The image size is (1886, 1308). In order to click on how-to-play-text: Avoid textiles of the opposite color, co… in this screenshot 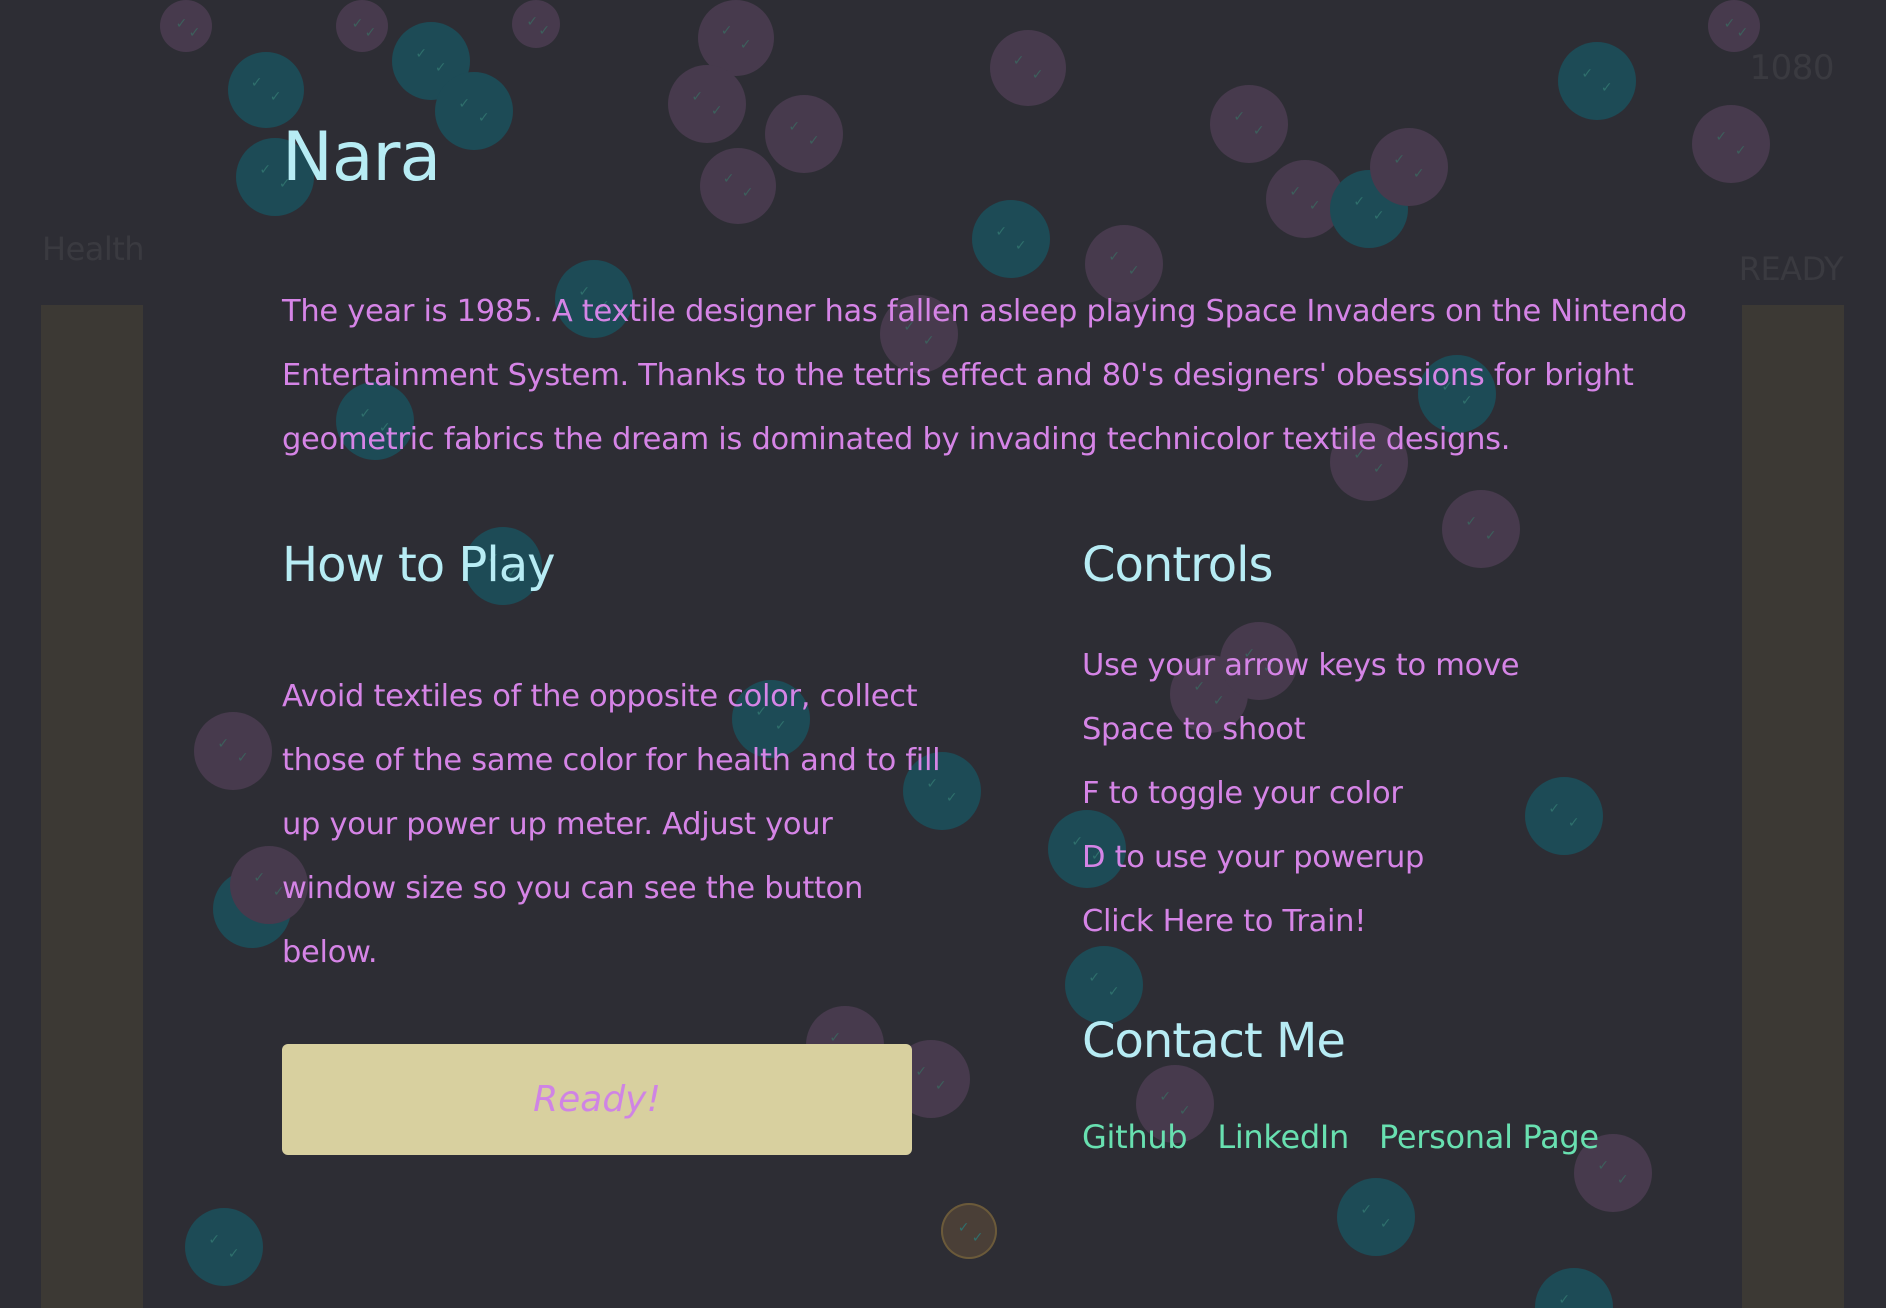, I will do `click(611, 824)`.